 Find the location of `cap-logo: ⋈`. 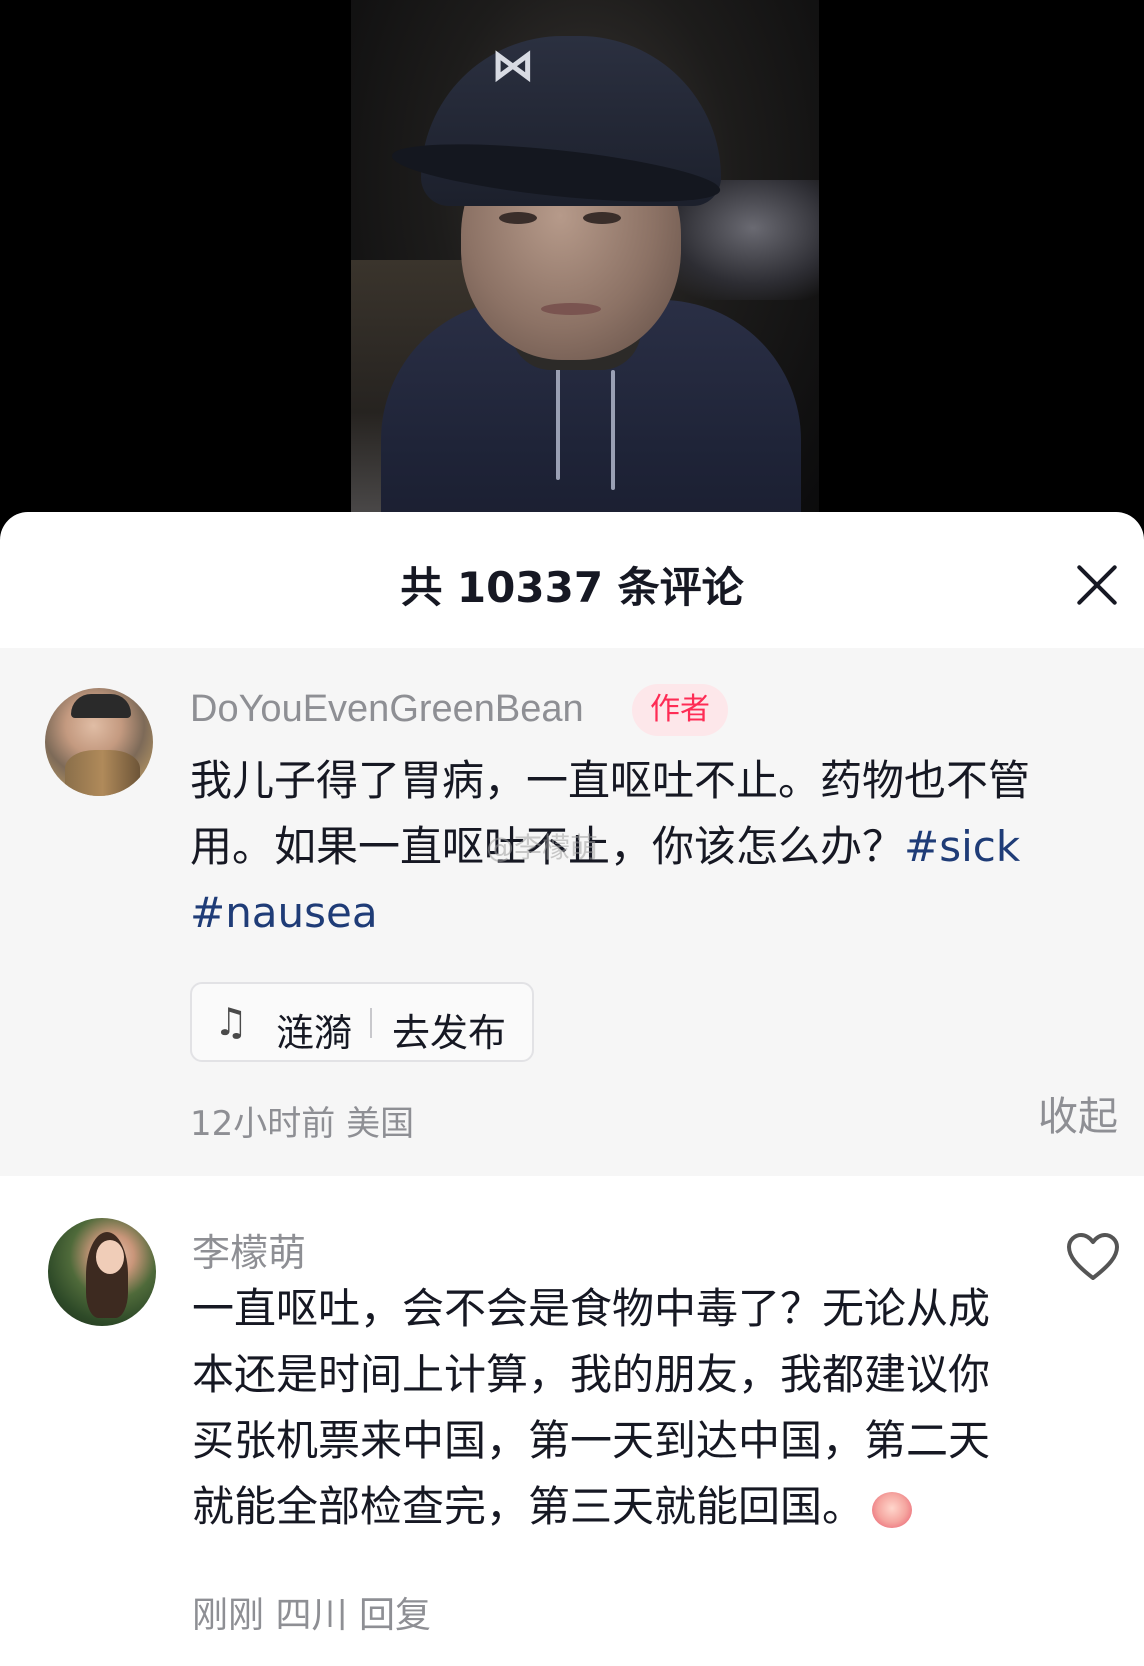

cap-logo: ⋈ is located at coordinates (513, 65).